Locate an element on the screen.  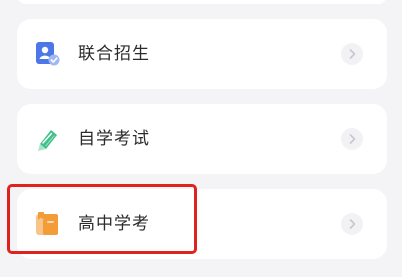
book-icon is located at coordinates (47, 224).